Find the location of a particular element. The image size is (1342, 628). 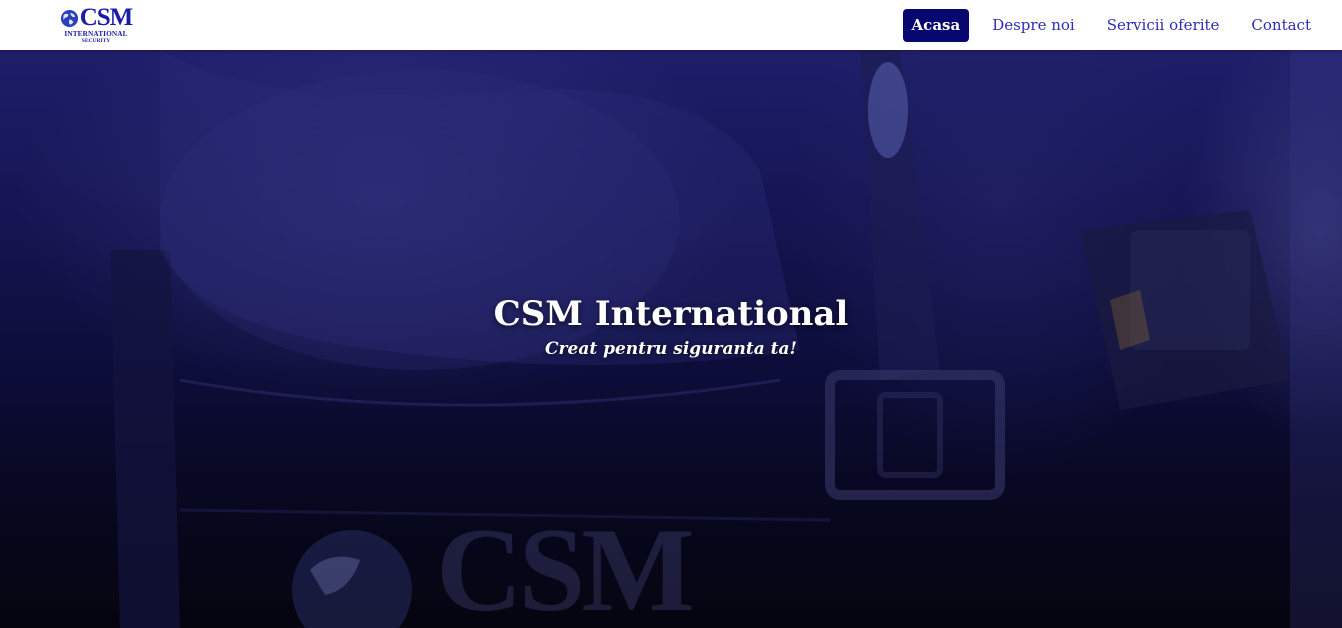

logo-line-1: INTERNATIONAL is located at coordinates (96, 33).